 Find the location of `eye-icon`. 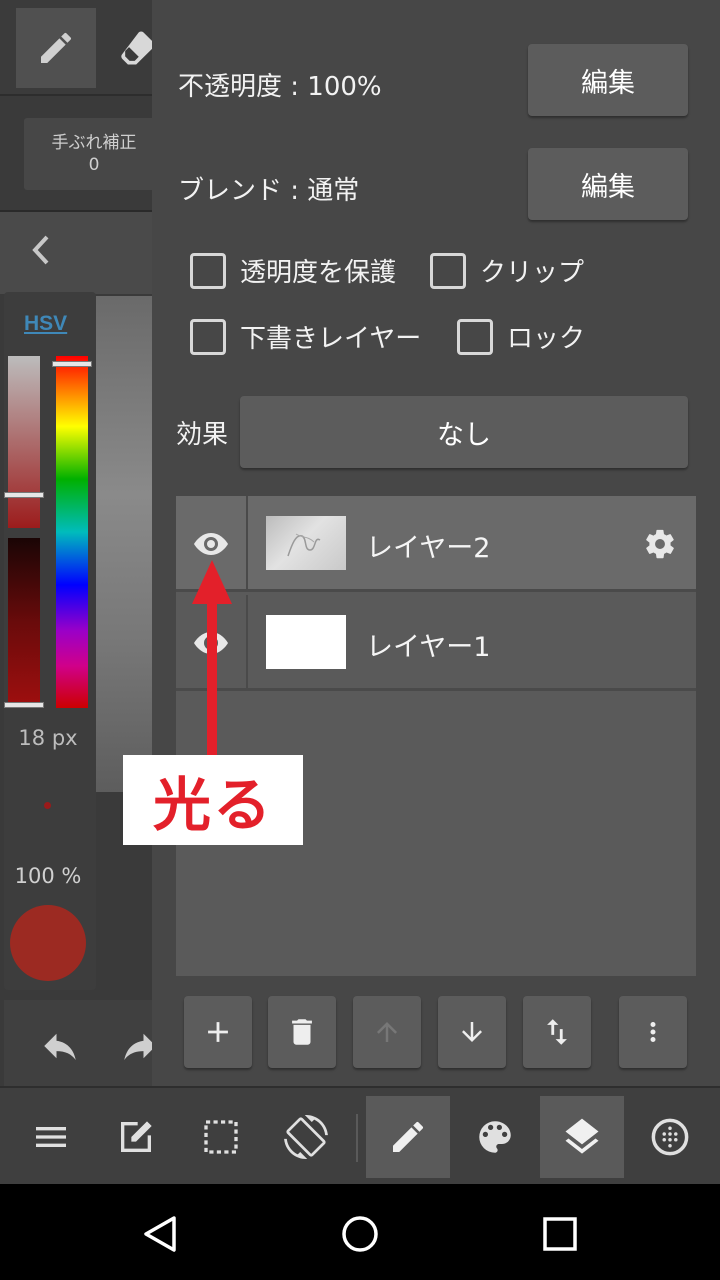

eye-icon is located at coordinates (211, 544).